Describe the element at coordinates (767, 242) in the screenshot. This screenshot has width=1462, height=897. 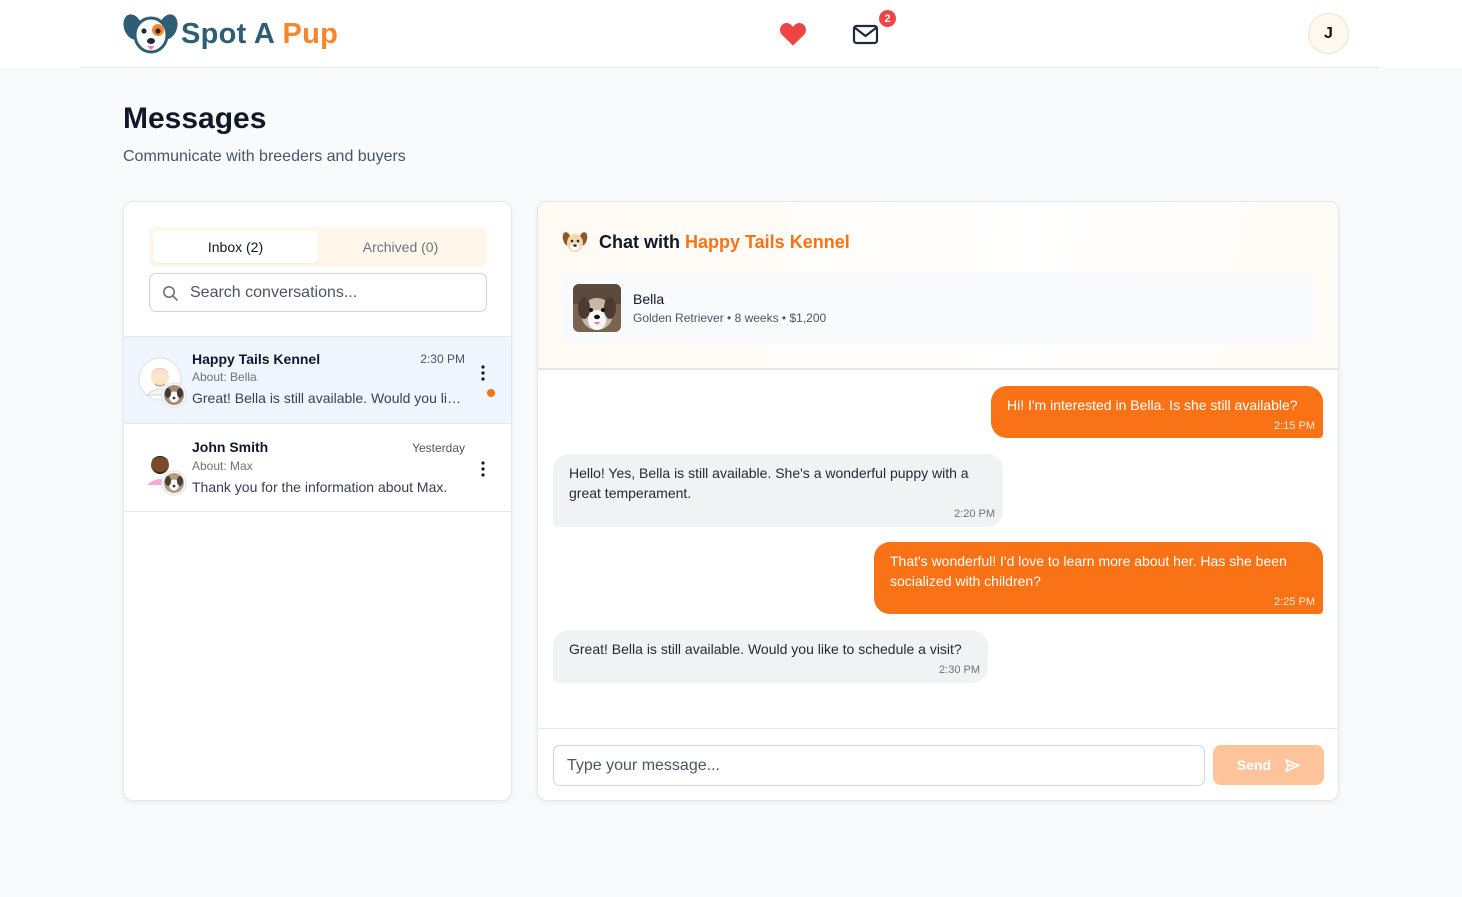
I see `chat-partner-name: Happy Tails Kennel` at that location.